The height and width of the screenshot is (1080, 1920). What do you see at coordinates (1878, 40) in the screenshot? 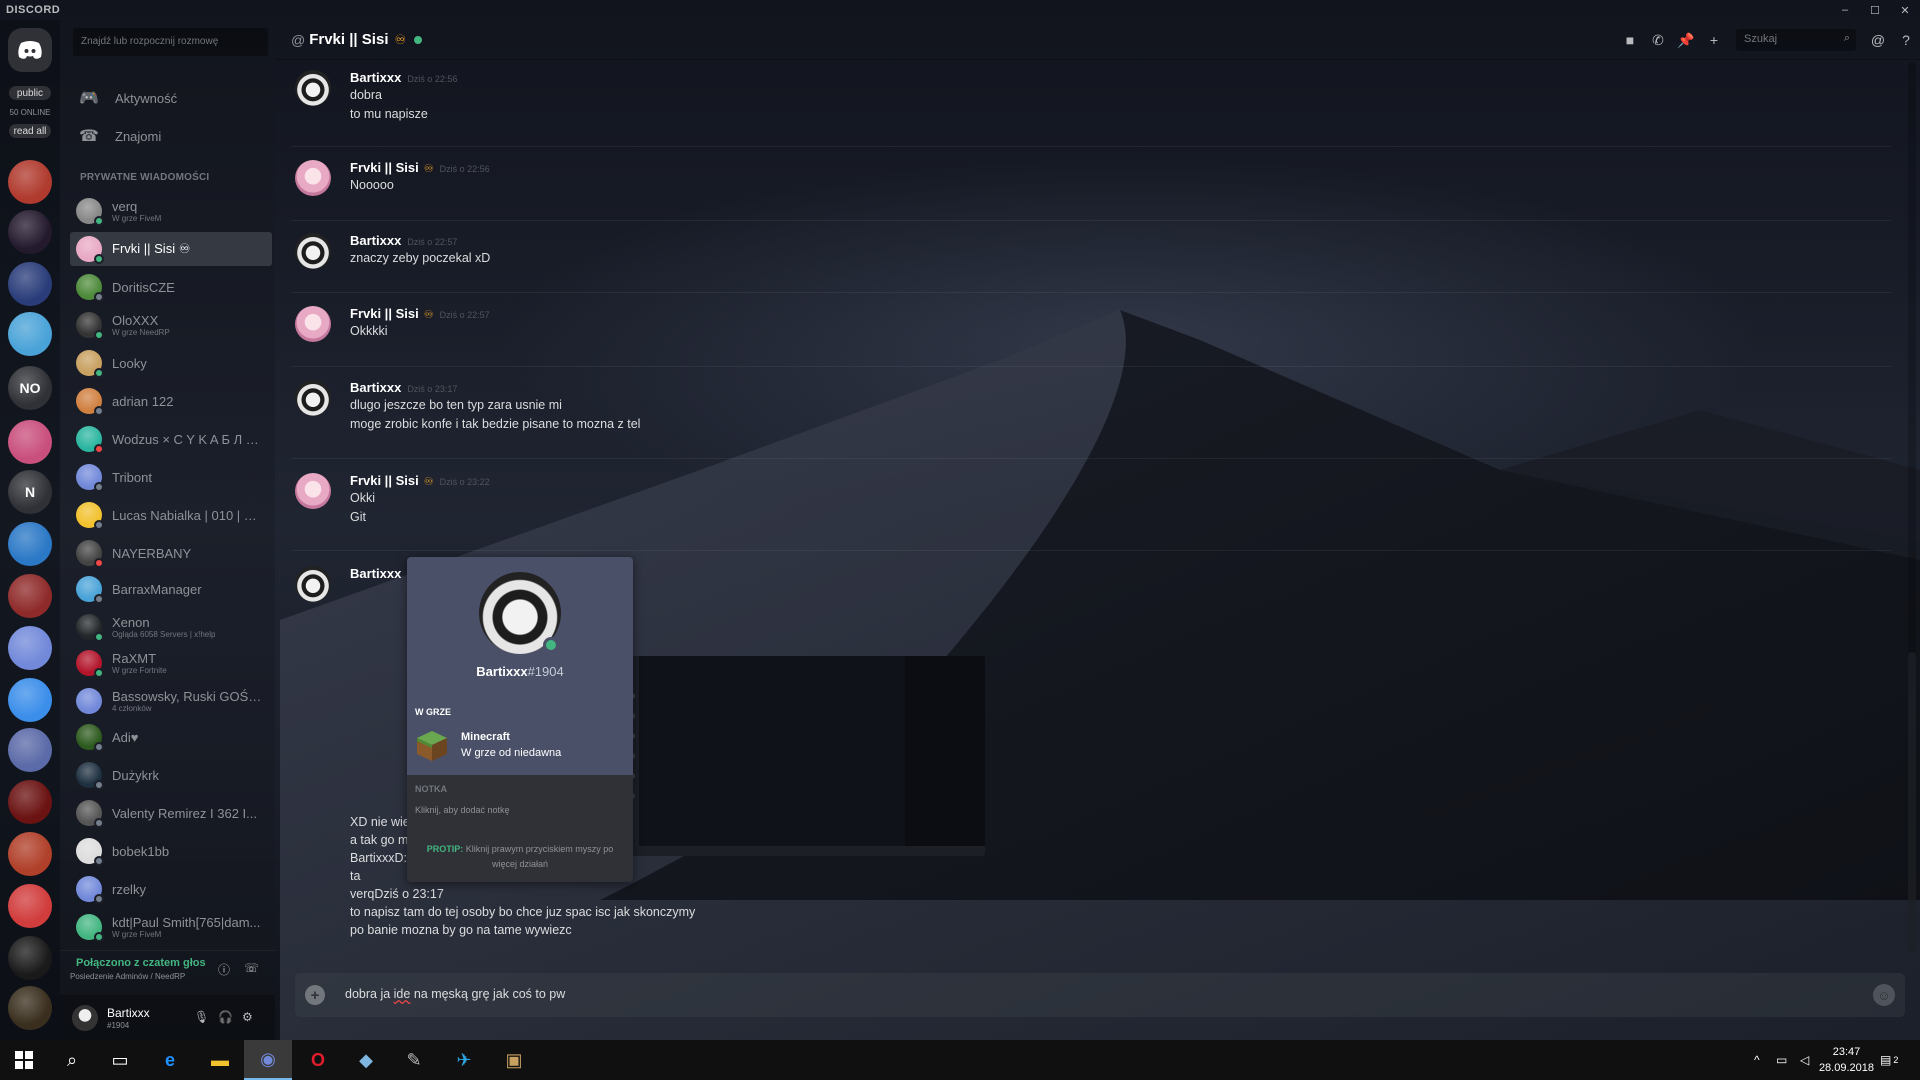
I see `mentions-icon: @` at bounding box center [1878, 40].